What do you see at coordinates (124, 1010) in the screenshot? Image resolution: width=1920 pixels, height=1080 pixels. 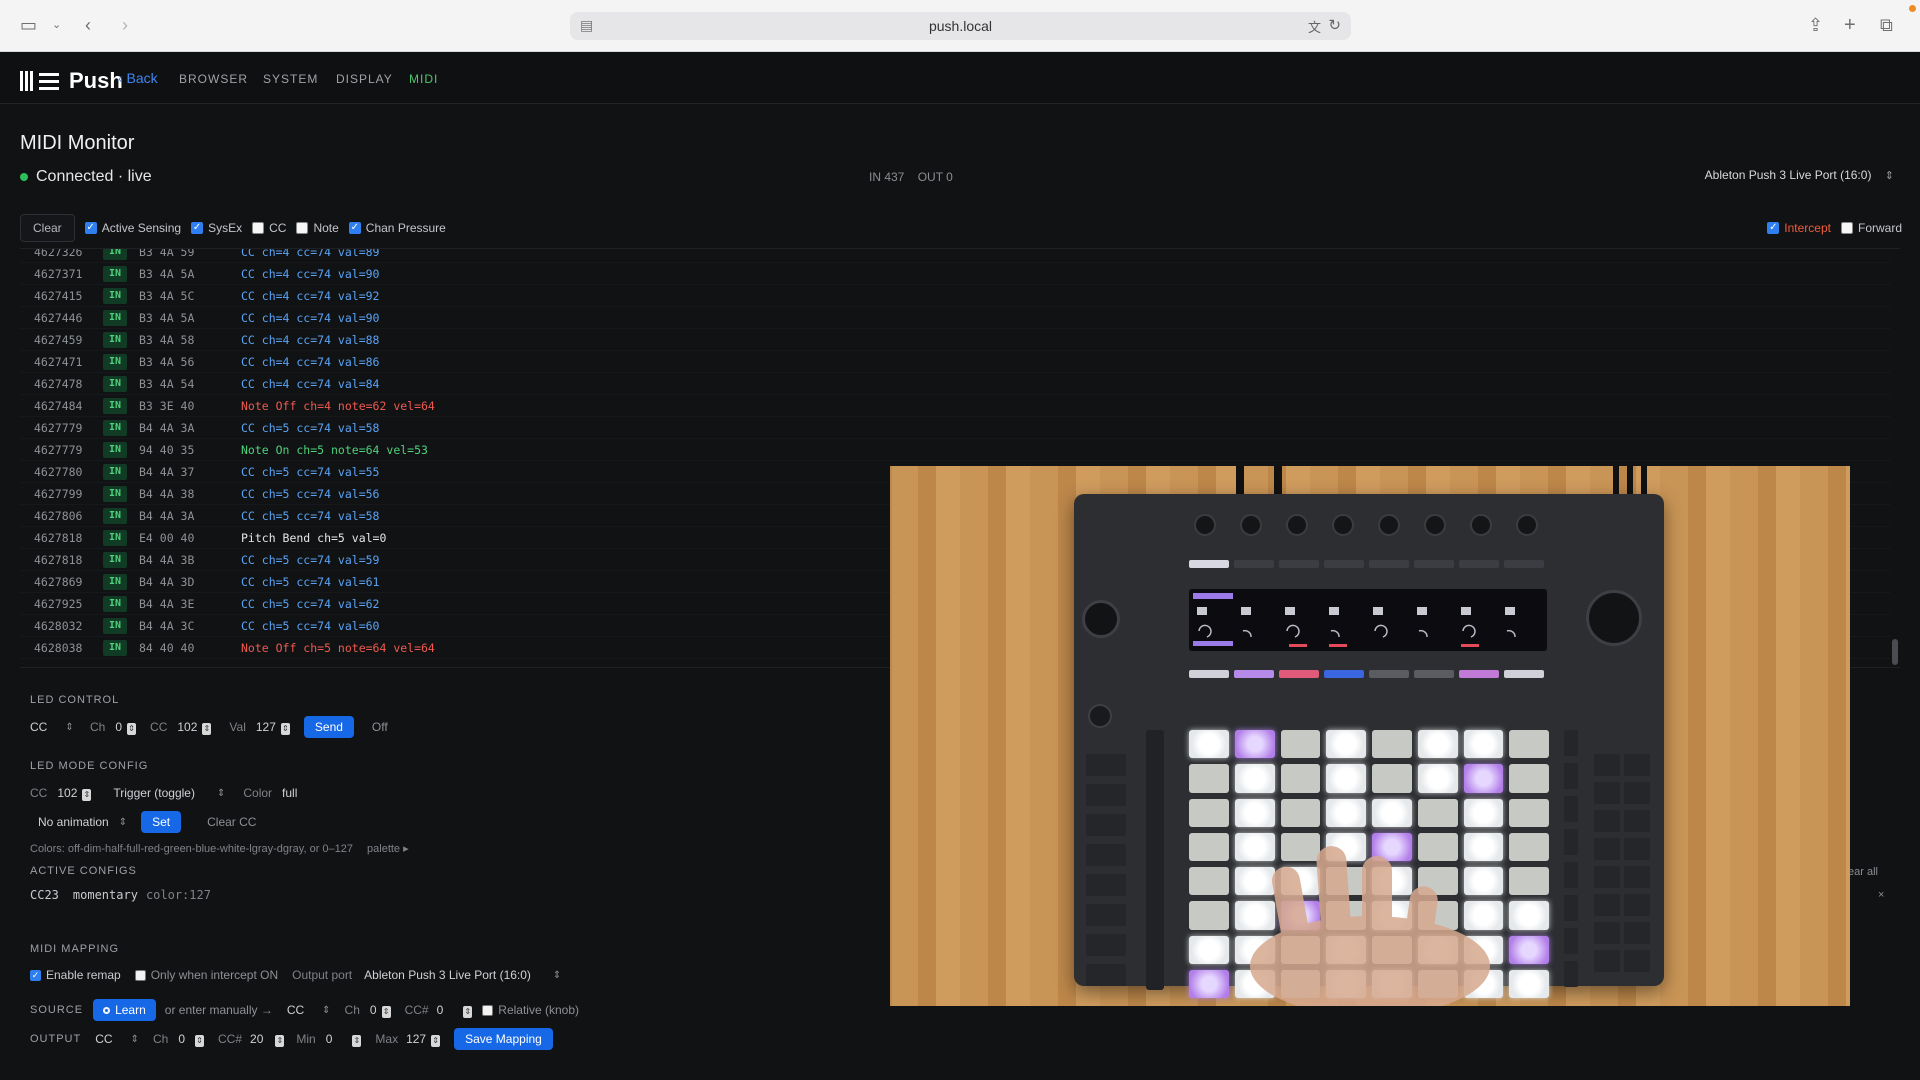 I see `learn-button: Learn` at bounding box center [124, 1010].